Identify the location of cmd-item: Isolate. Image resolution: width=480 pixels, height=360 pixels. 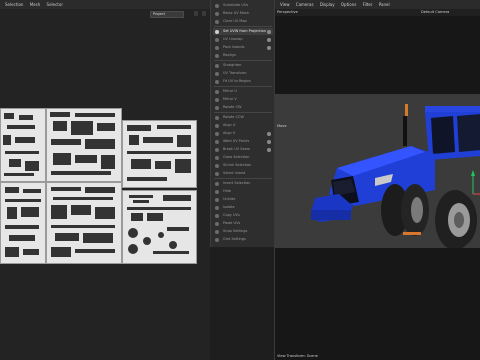
(243, 207).